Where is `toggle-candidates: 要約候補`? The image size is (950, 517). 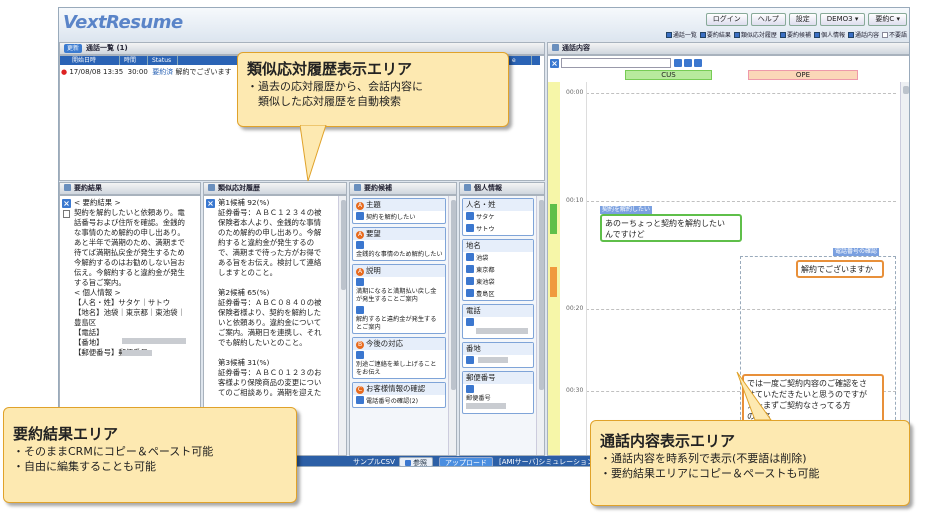
toggle-candidates: 要約候補 is located at coordinates (795, 34).